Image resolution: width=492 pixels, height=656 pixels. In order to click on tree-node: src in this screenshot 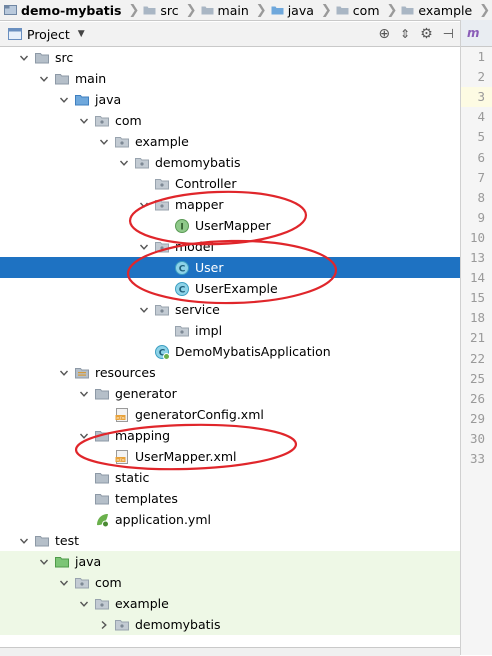, I will do `click(230, 57)`.